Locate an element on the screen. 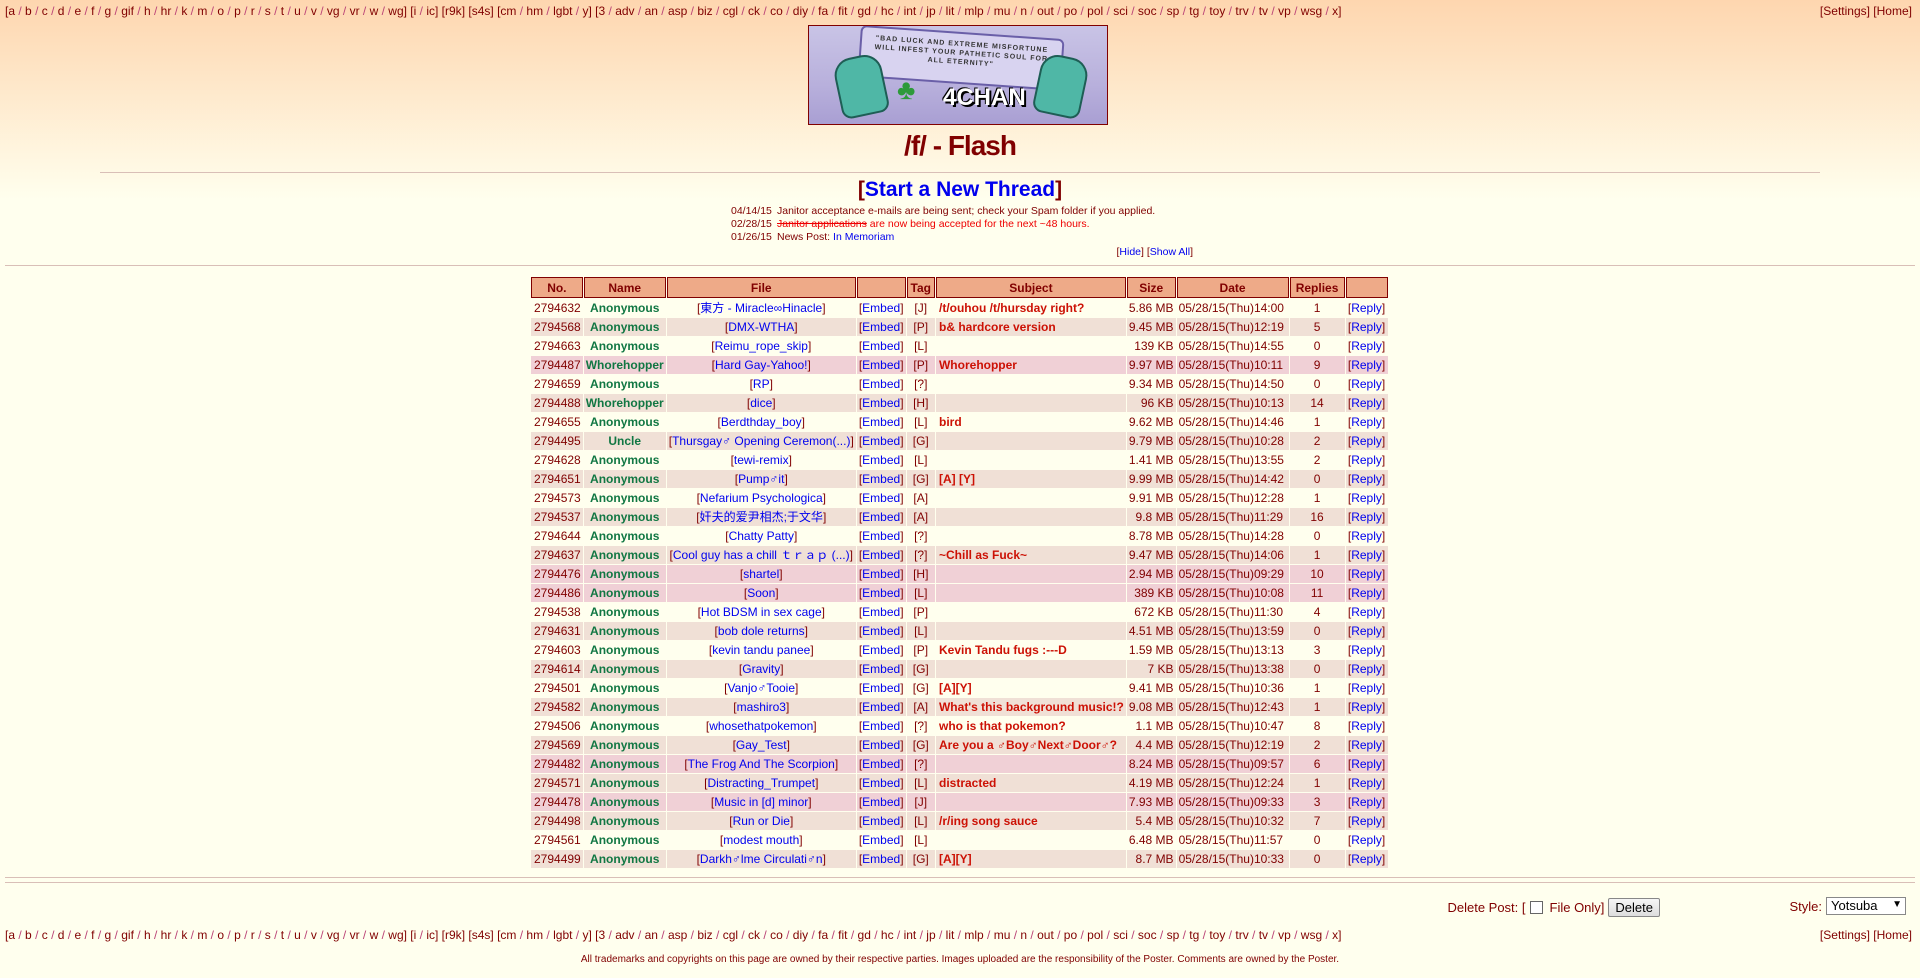 Image resolution: width=1920 pixels, height=978 pixels. board-link-s4s: s4s is located at coordinates (481, 11).